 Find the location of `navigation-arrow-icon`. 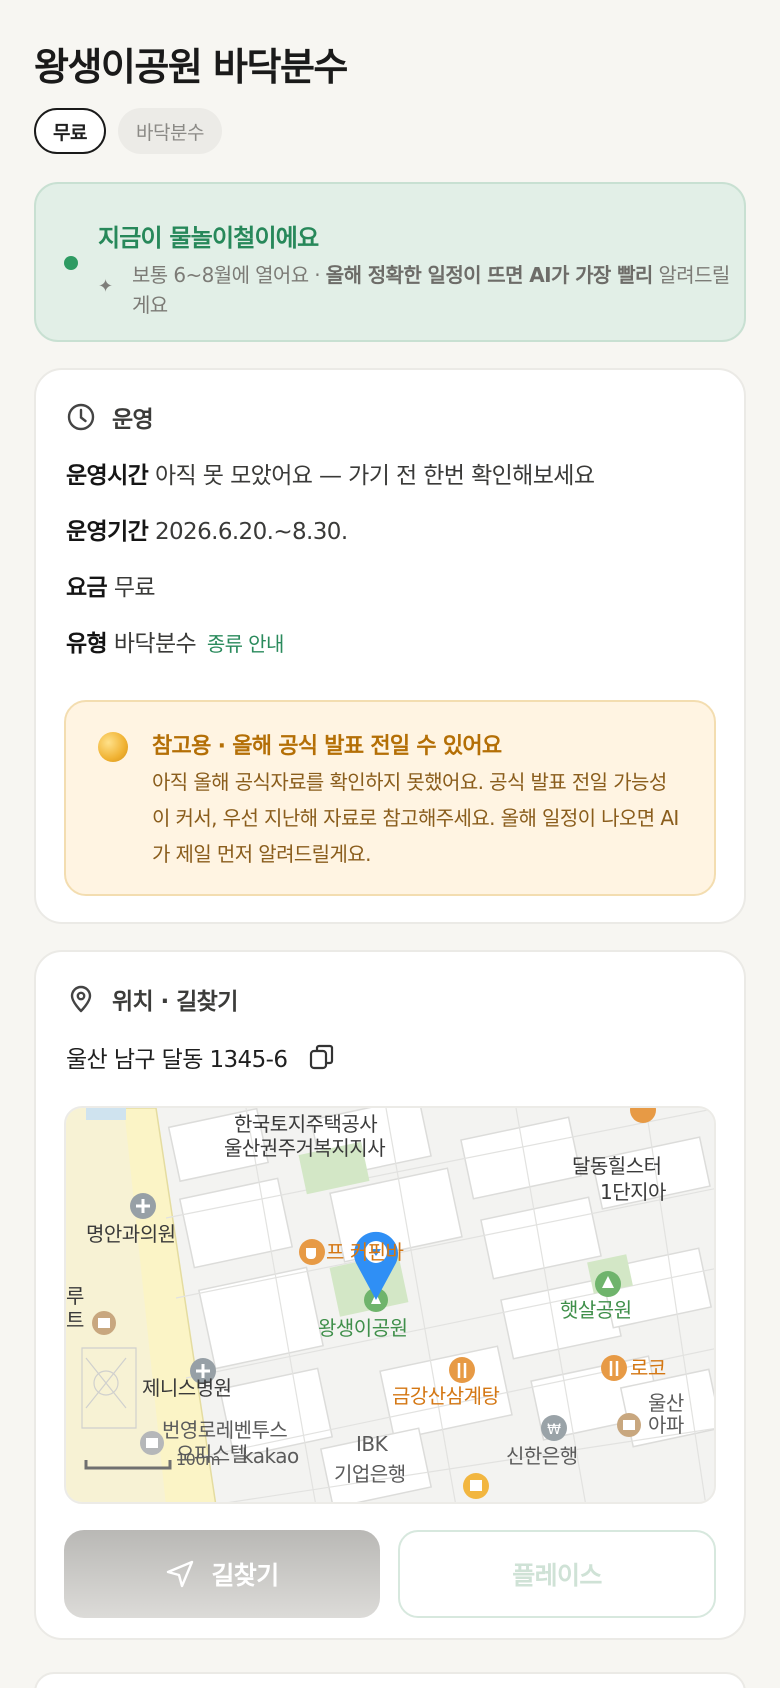

navigation-arrow-icon is located at coordinates (180, 1574).